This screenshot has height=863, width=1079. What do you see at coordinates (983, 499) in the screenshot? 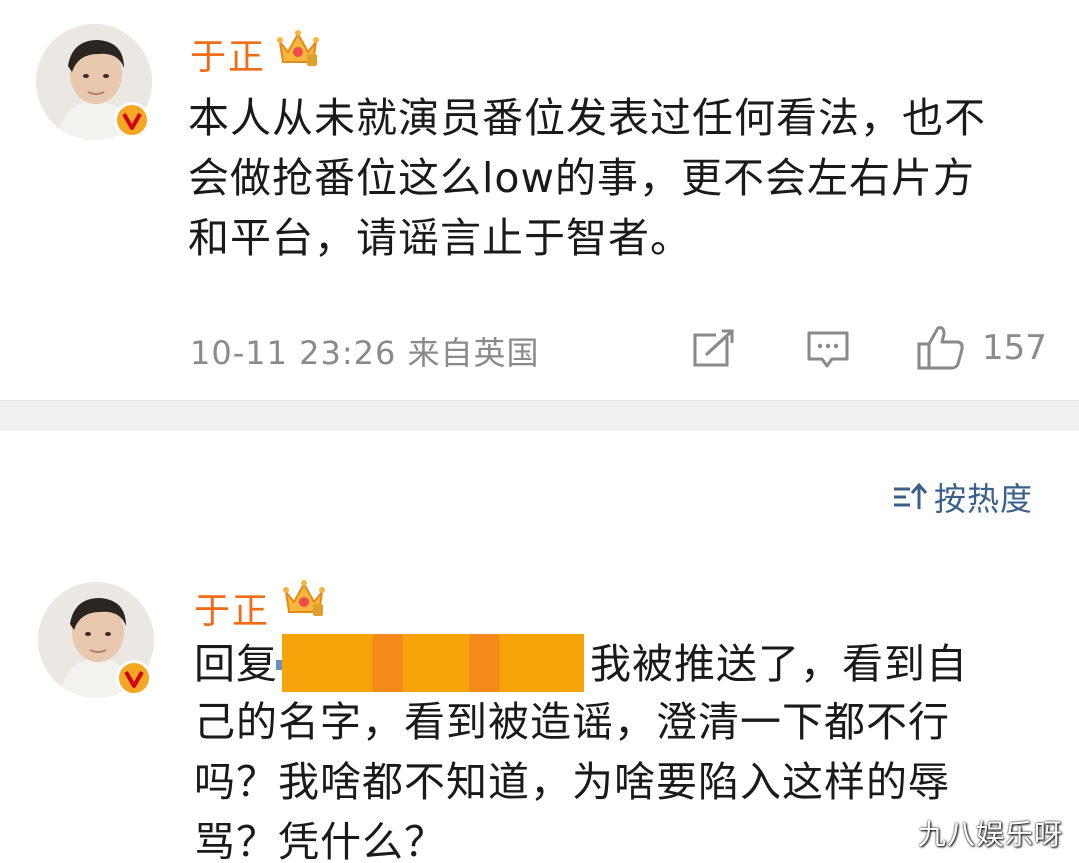
I see `sort-label: 按热度` at bounding box center [983, 499].